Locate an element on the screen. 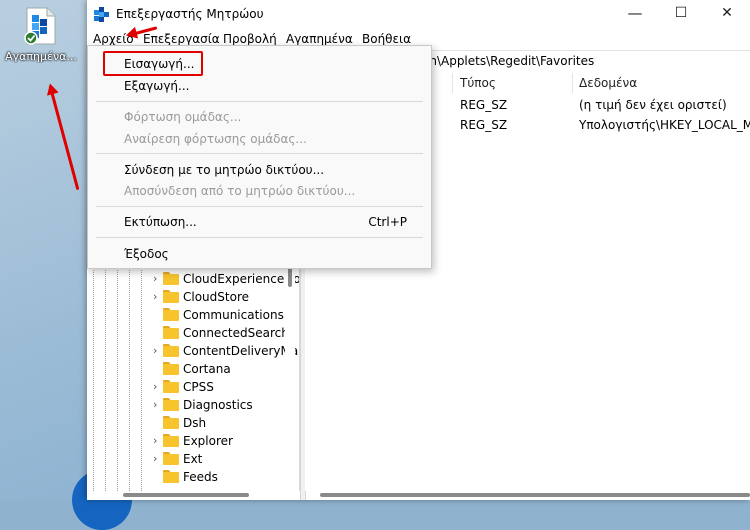 The width and height of the screenshot is (750, 530). tree-item-label: Dsh is located at coordinates (195, 423).